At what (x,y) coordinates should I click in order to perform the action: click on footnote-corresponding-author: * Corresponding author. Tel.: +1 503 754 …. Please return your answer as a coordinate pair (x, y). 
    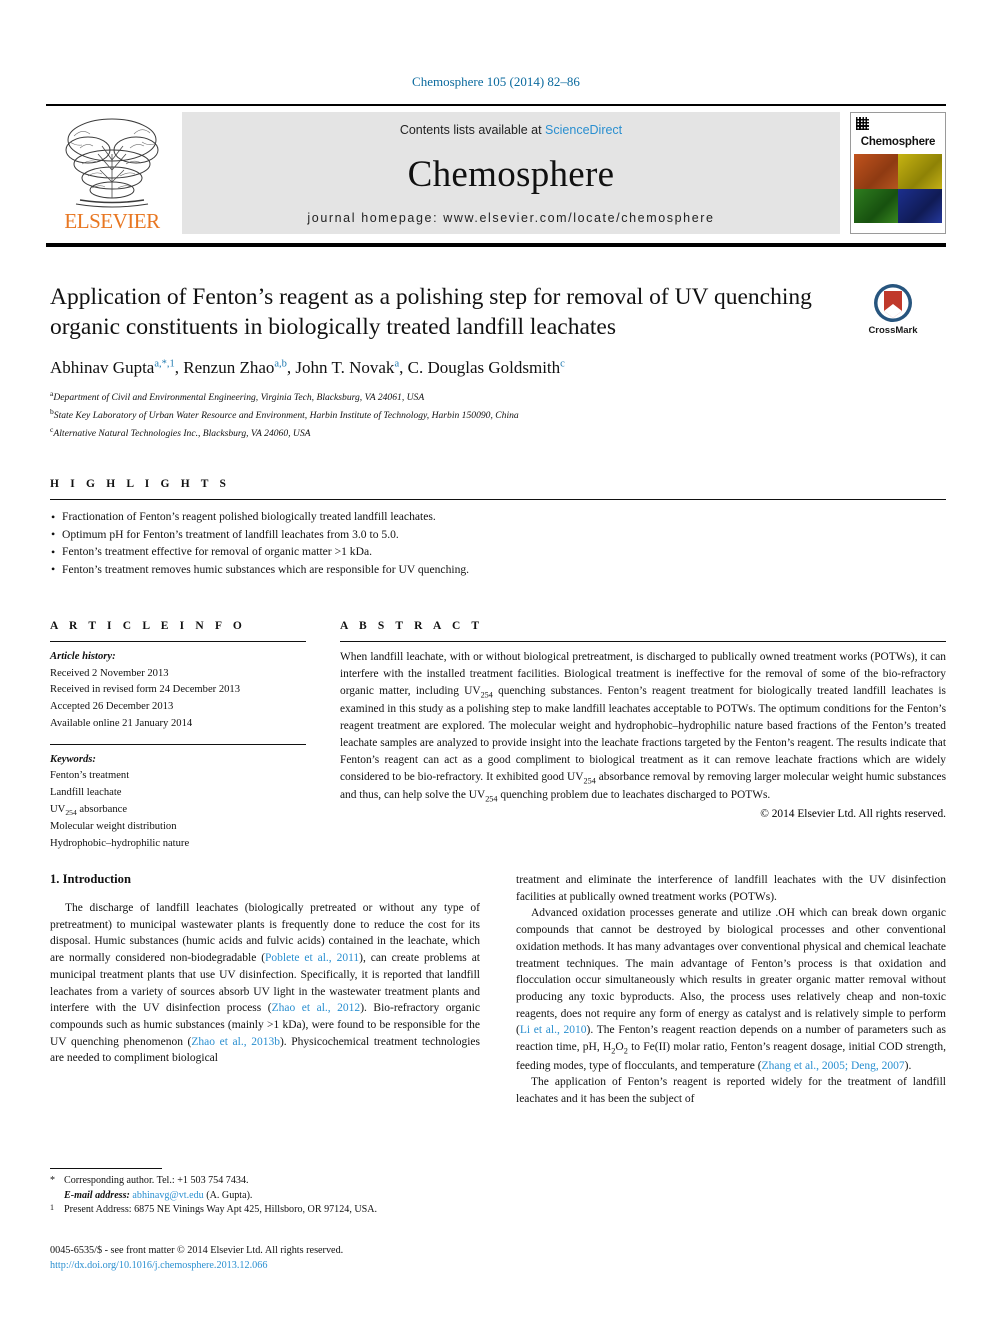
    Looking at the image, I should click on (265, 1181).